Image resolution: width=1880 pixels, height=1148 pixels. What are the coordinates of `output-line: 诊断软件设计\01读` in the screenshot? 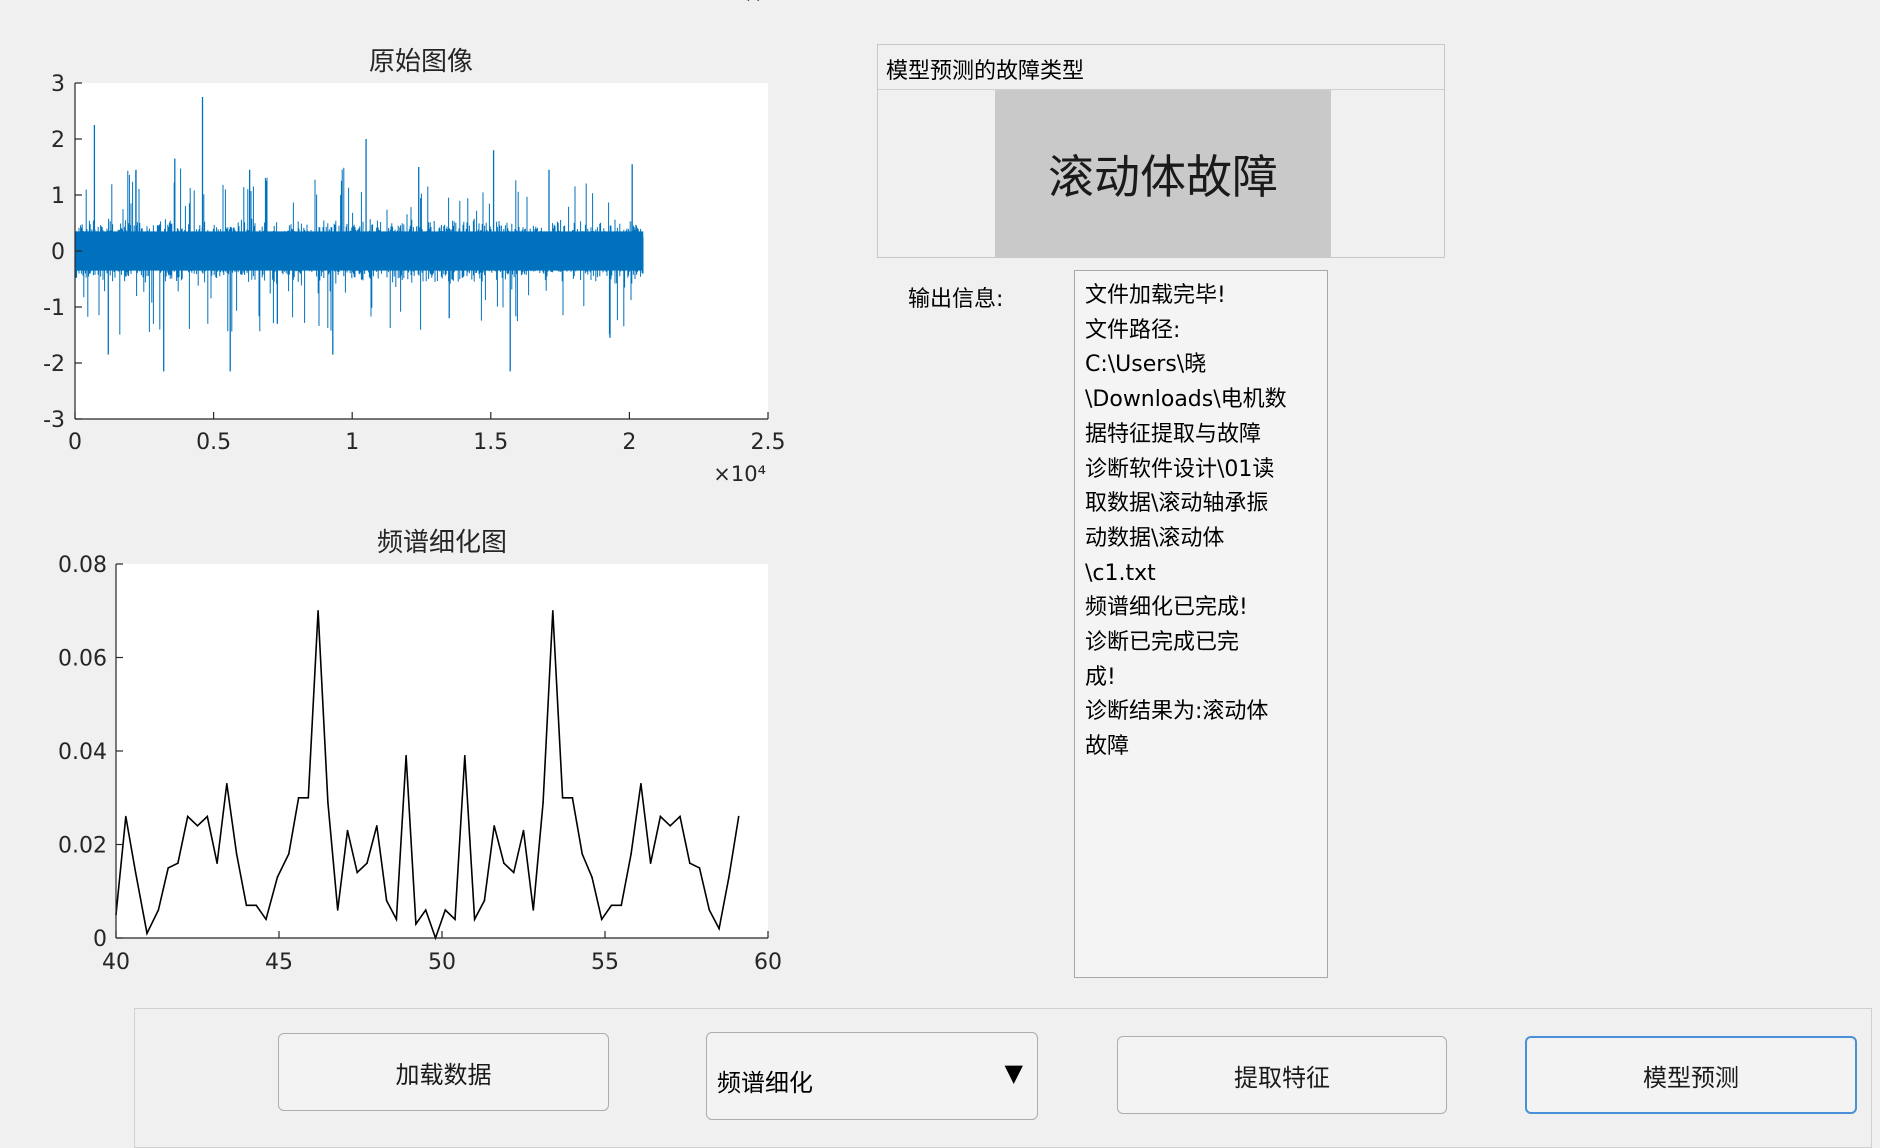 It's located at (1180, 469).